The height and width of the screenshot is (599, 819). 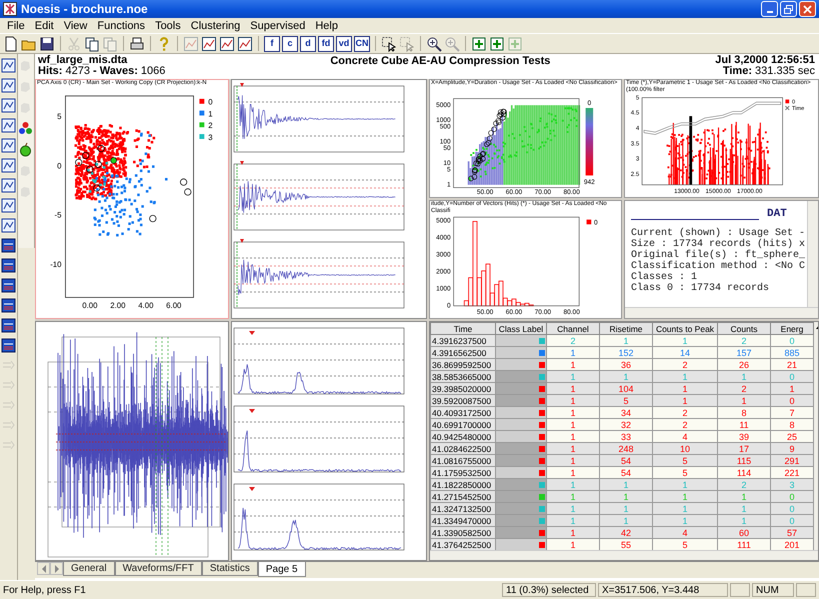 What do you see at coordinates (718, 244) in the screenshot?
I see `summary-line: Size : 17734 records (hits) x` at bounding box center [718, 244].